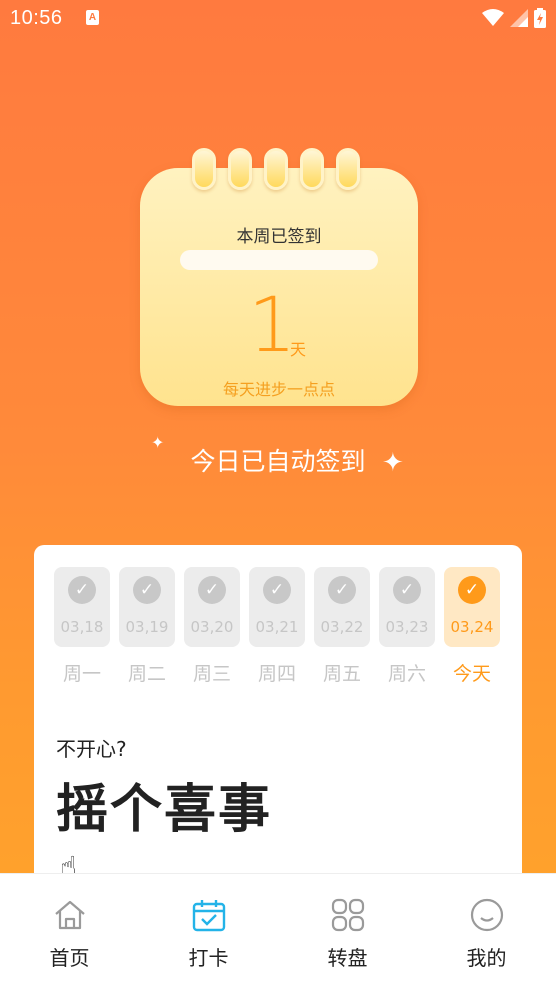 The height and width of the screenshot is (988, 556). I want to click on day-date: 03,22, so click(342, 627).